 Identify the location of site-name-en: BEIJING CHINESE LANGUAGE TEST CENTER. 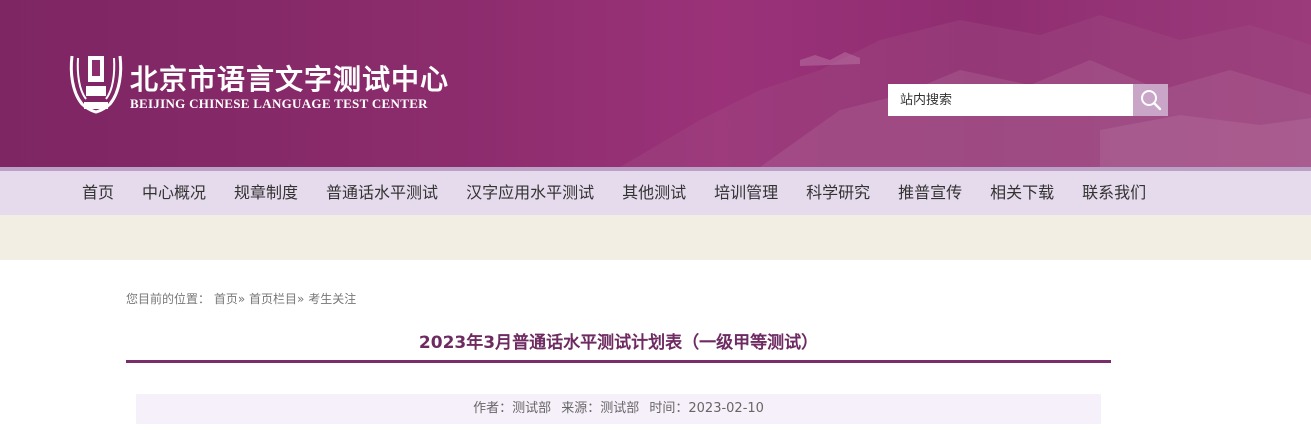
(279, 103).